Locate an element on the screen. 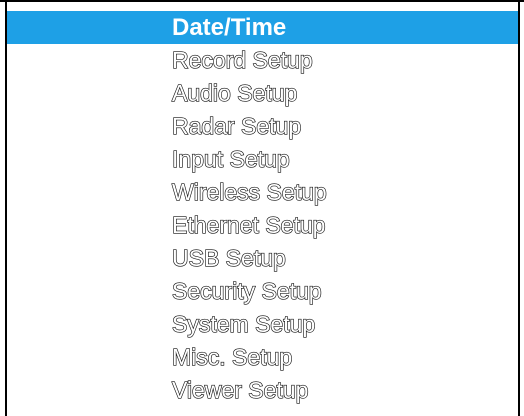 This screenshot has height=416, width=524. menu-item-input-setup: Input Setup is located at coordinates (262, 159).